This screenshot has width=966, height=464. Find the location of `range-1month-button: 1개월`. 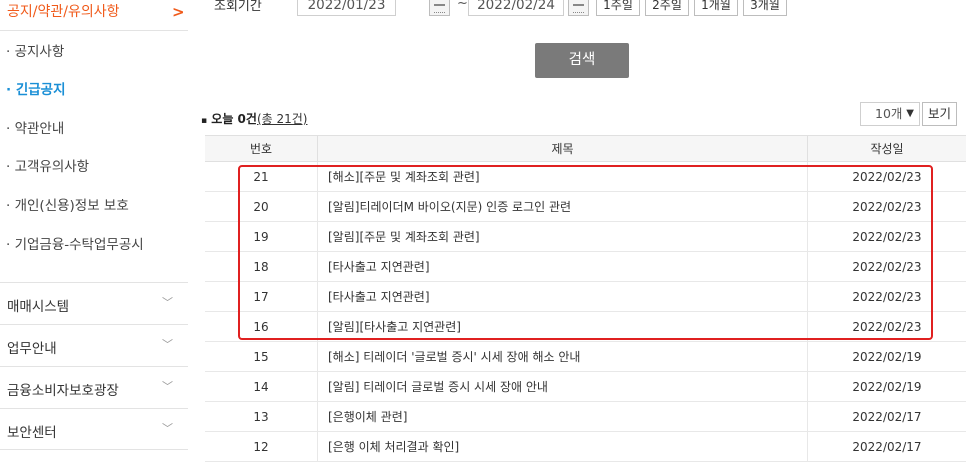

range-1month-button: 1개월 is located at coordinates (716, 8).